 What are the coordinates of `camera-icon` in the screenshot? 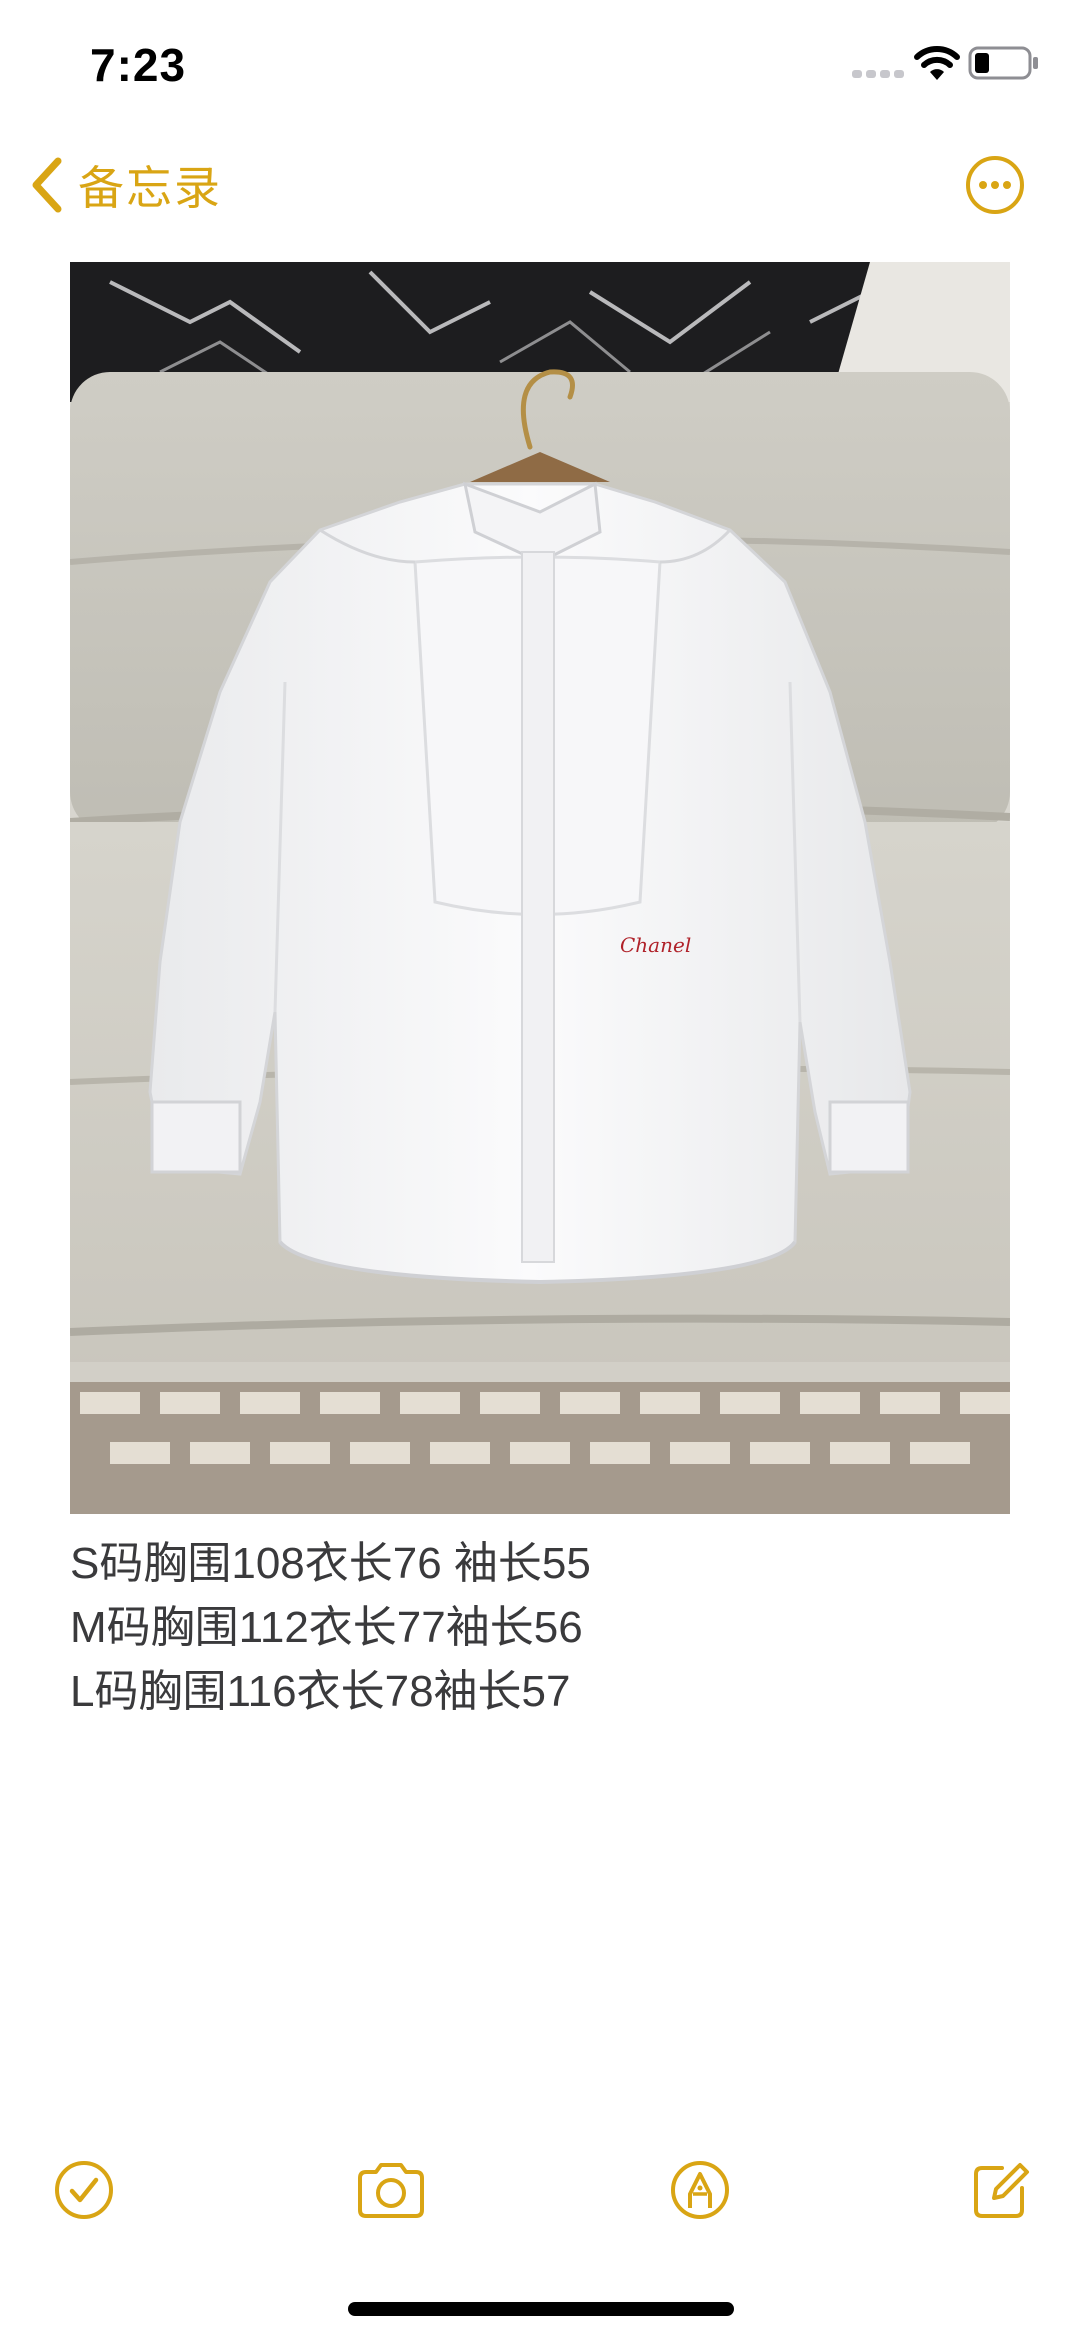 It's located at (391, 2190).